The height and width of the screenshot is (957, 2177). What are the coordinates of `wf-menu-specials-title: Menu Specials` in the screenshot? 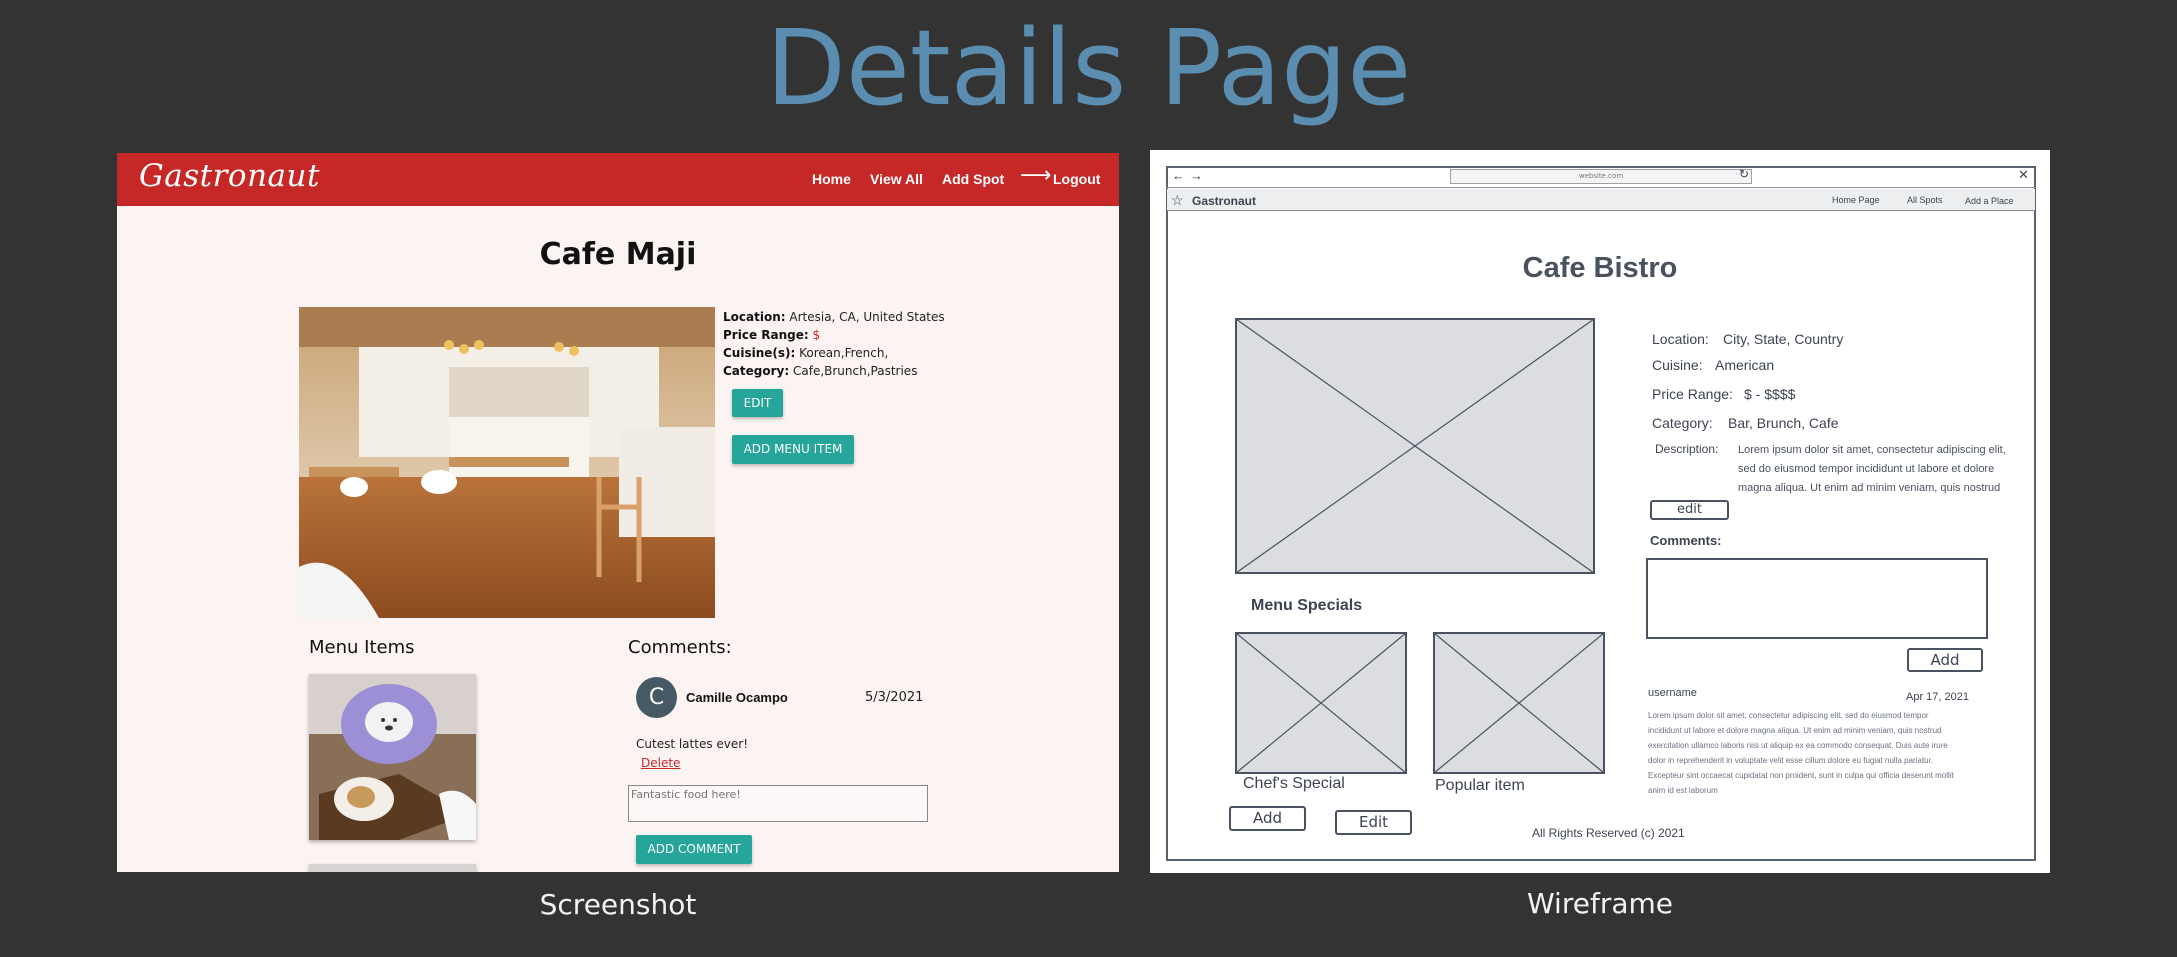 It's located at (1307, 605).